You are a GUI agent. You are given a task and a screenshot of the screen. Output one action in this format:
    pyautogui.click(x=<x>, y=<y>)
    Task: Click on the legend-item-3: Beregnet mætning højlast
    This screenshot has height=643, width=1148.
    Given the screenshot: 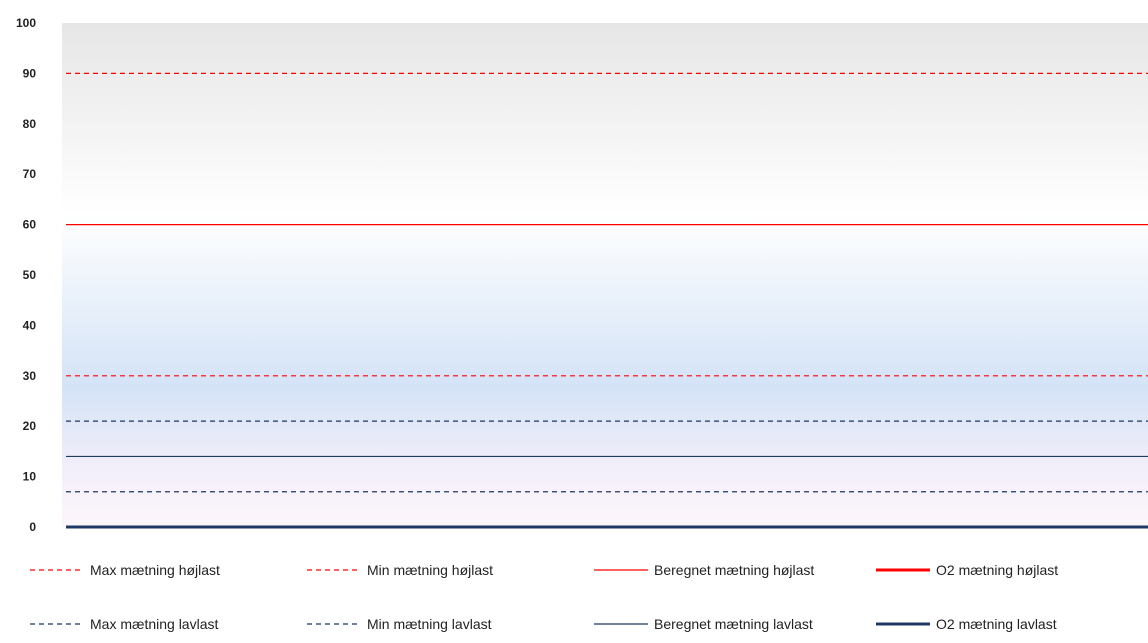 What is the action you would take?
    pyautogui.click(x=704, y=570)
    